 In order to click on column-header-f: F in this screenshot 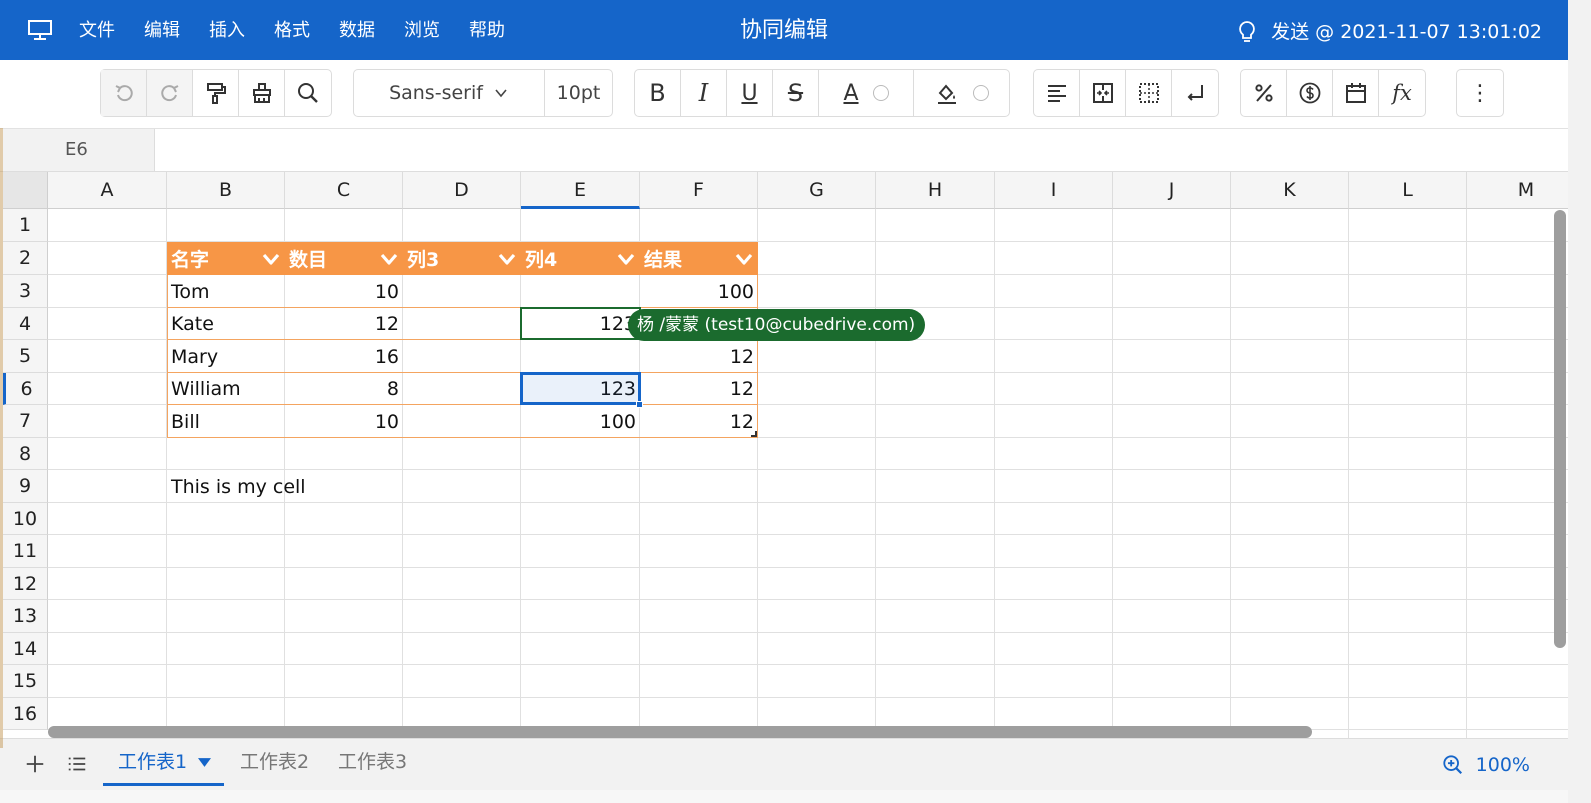, I will do `click(699, 190)`.